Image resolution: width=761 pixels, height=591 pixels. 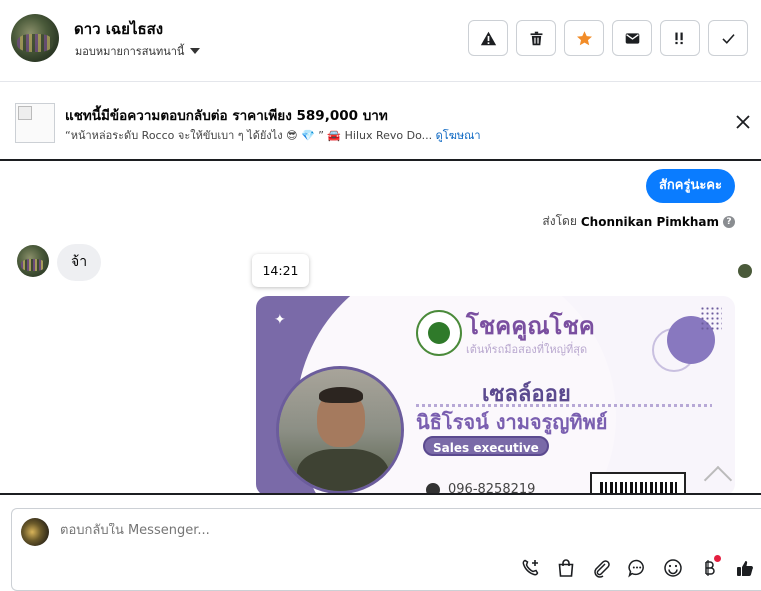 What do you see at coordinates (486, 446) in the screenshot?
I see `card-job-title: Sales executive` at bounding box center [486, 446].